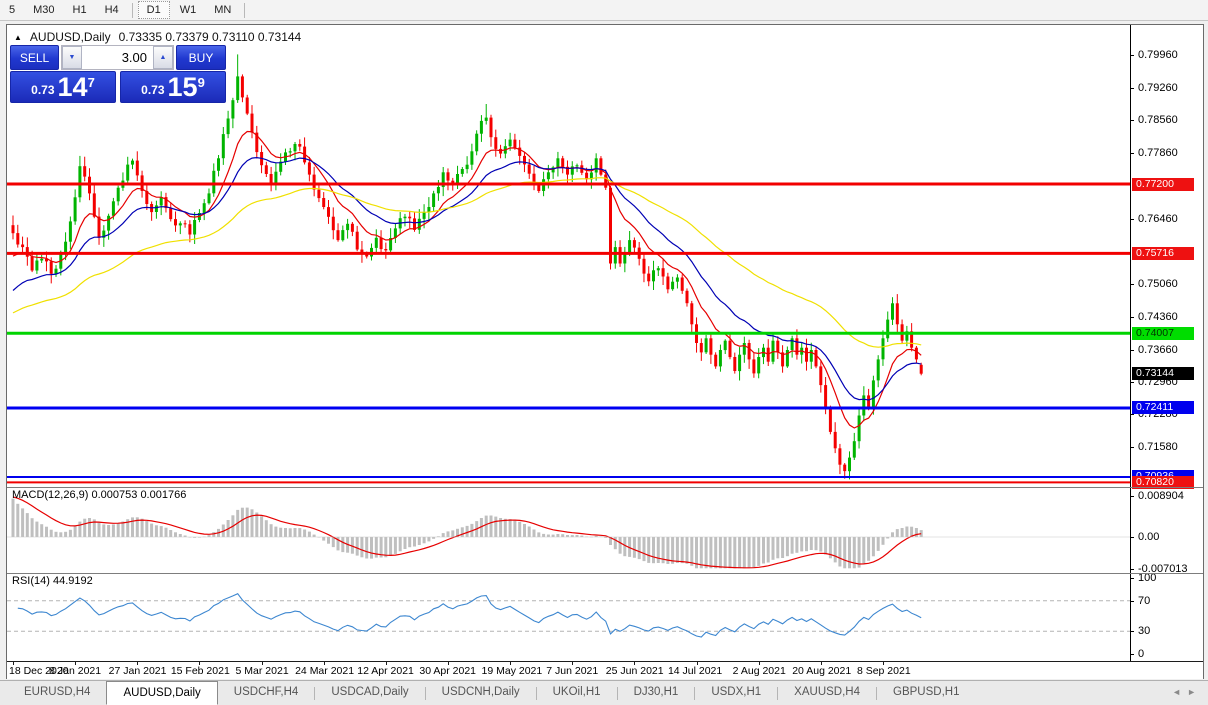 Image resolution: width=1208 pixels, height=705 pixels. Describe the element at coordinates (1141, 654) in the screenshot. I see `rsi-tick: 0` at that location.